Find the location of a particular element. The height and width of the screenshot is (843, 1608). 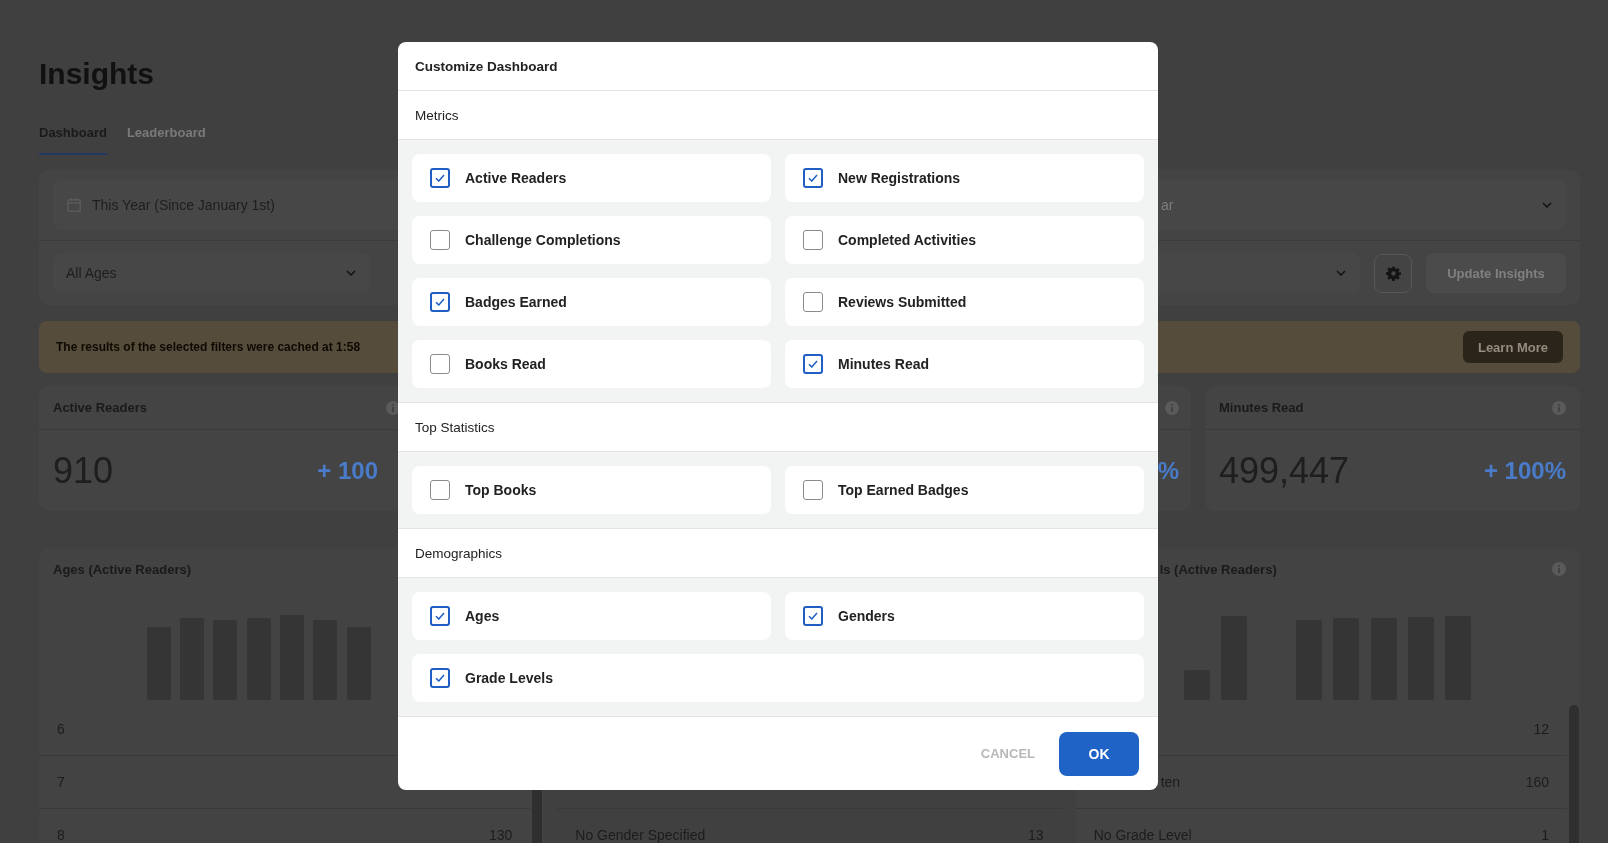

checkbox-option: Top Earned Badges is located at coordinates (964, 490).